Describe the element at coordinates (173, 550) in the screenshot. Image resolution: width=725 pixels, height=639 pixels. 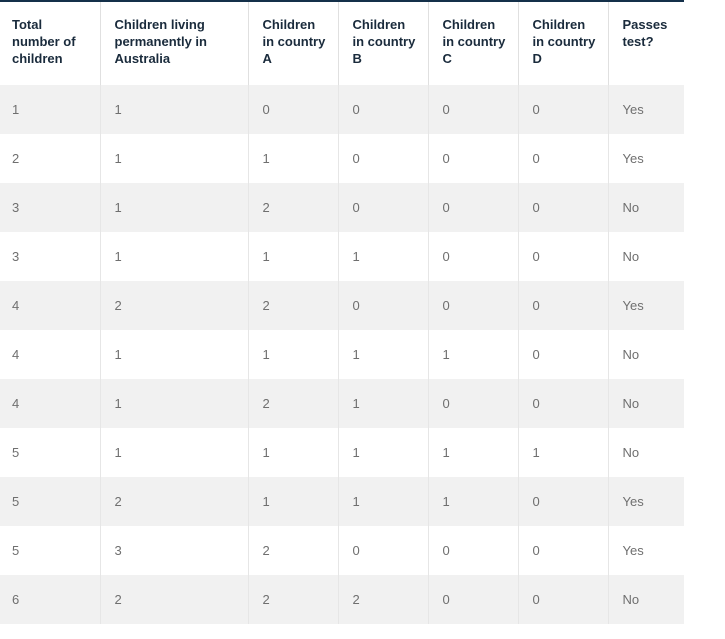
I see `cell-permanent-au: 3` at that location.